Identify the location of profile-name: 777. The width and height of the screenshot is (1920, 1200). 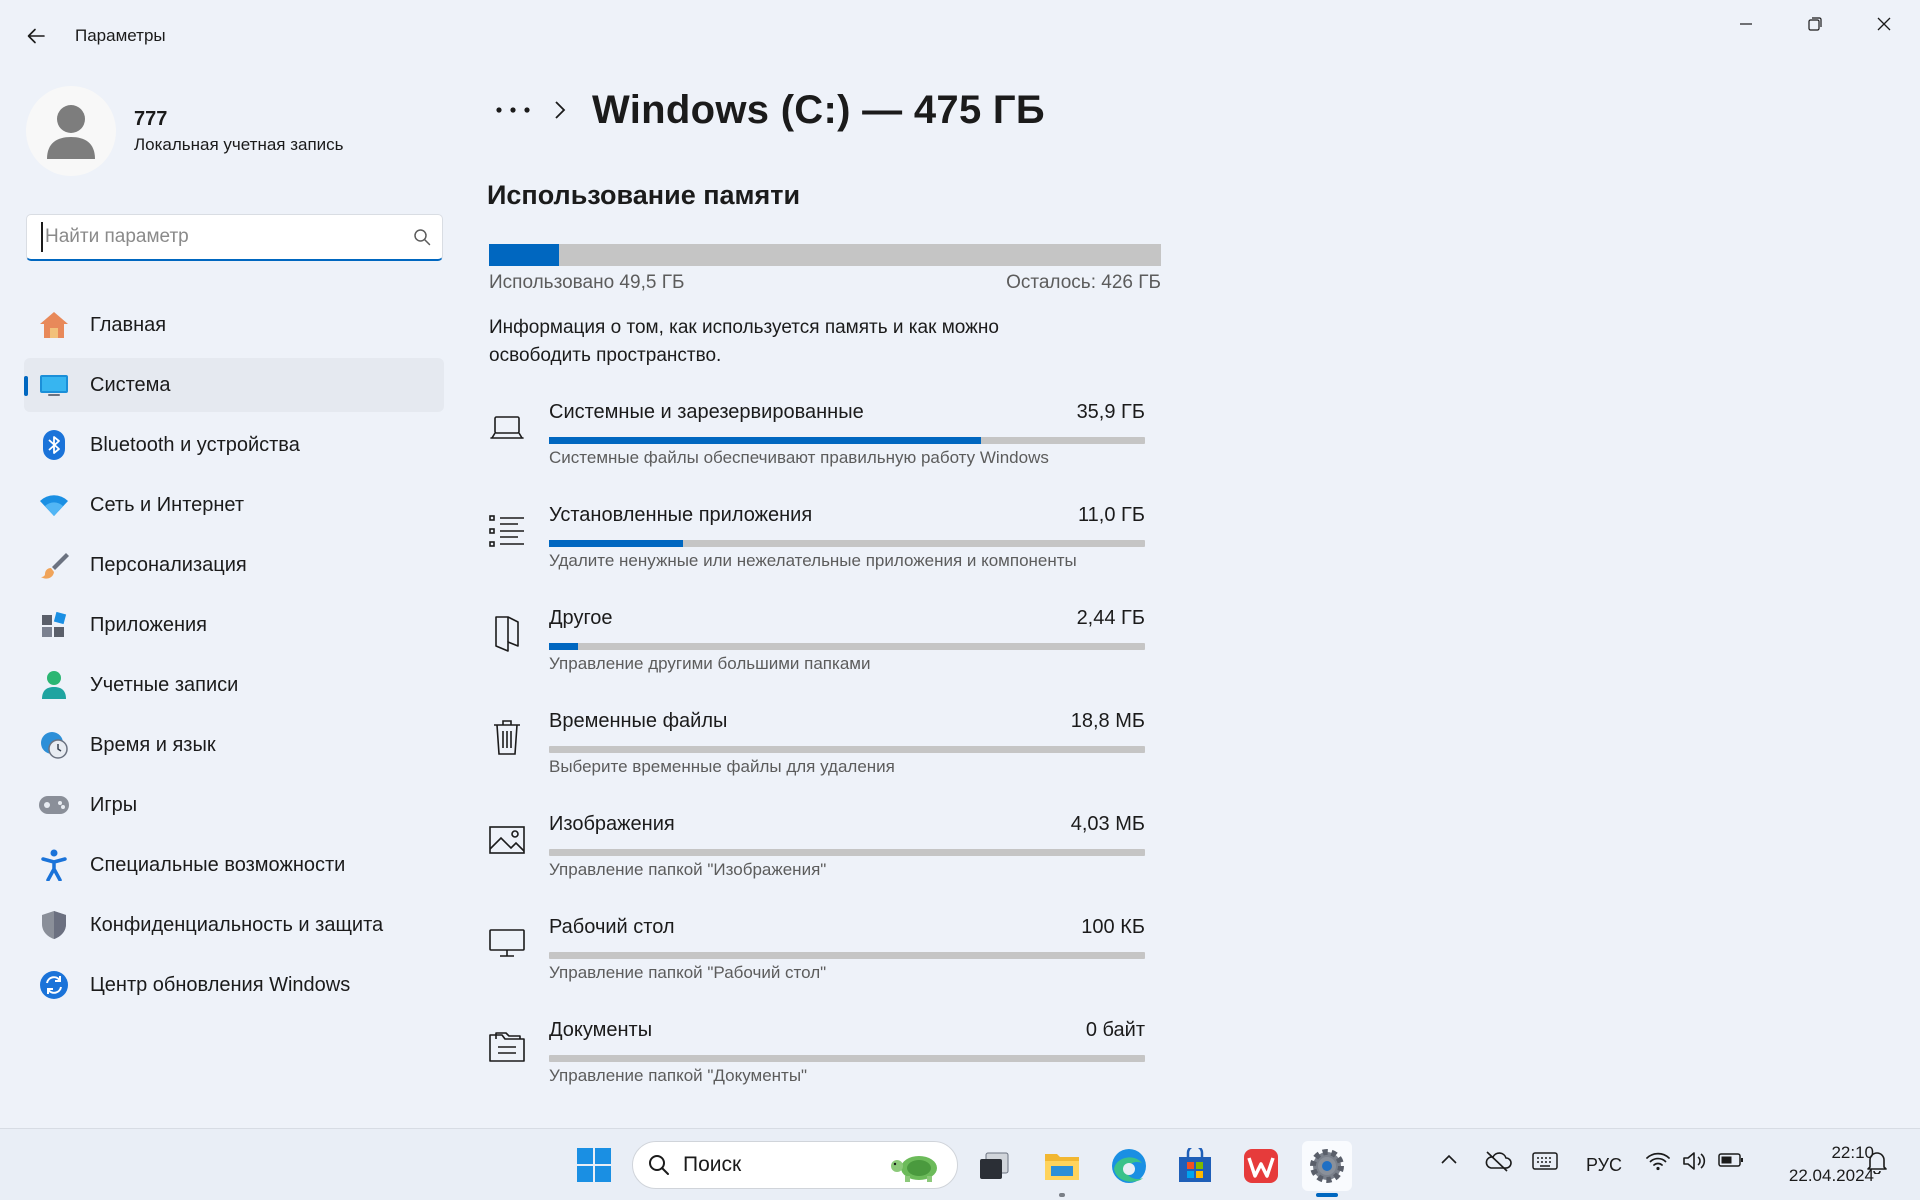
(151, 118).